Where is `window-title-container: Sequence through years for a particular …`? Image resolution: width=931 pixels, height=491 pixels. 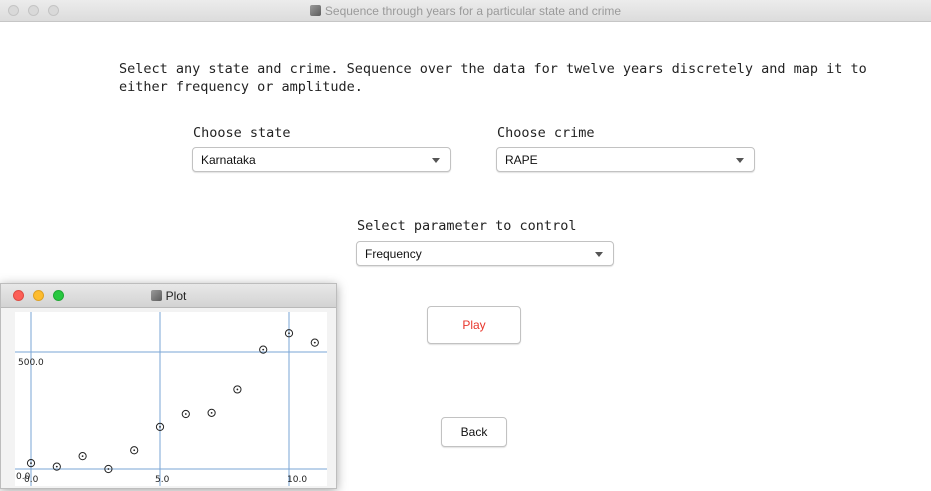 window-title-container: Sequence through years for a particular … is located at coordinates (465, 11).